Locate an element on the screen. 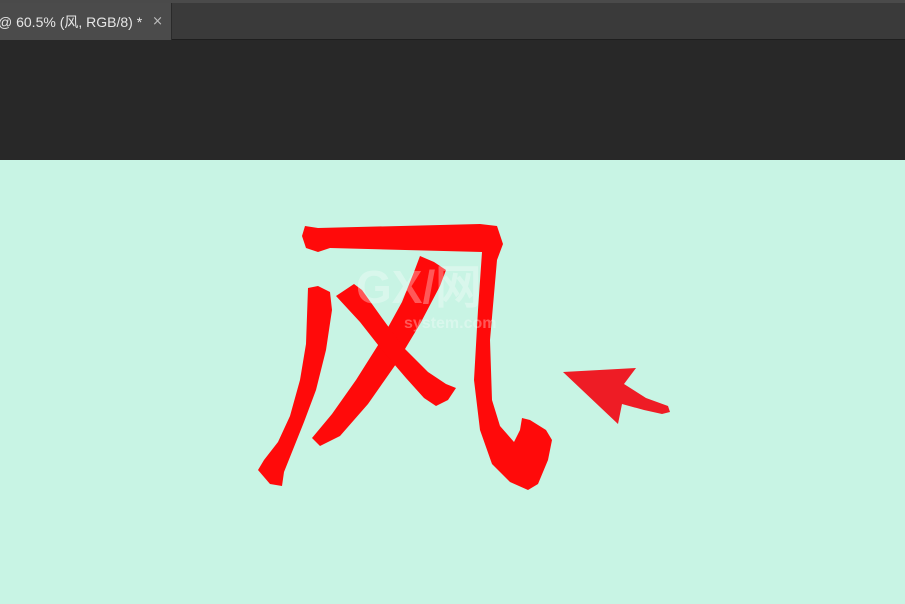 The height and width of the screenshot is (604, 905). document-tab-bar: @ 60.5% (风, RGB/8) * × is located at coordinates (452, 21).